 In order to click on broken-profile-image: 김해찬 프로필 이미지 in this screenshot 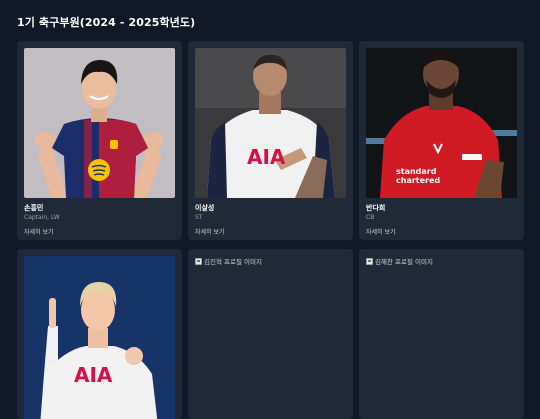, I will do `click(399, 261)`.